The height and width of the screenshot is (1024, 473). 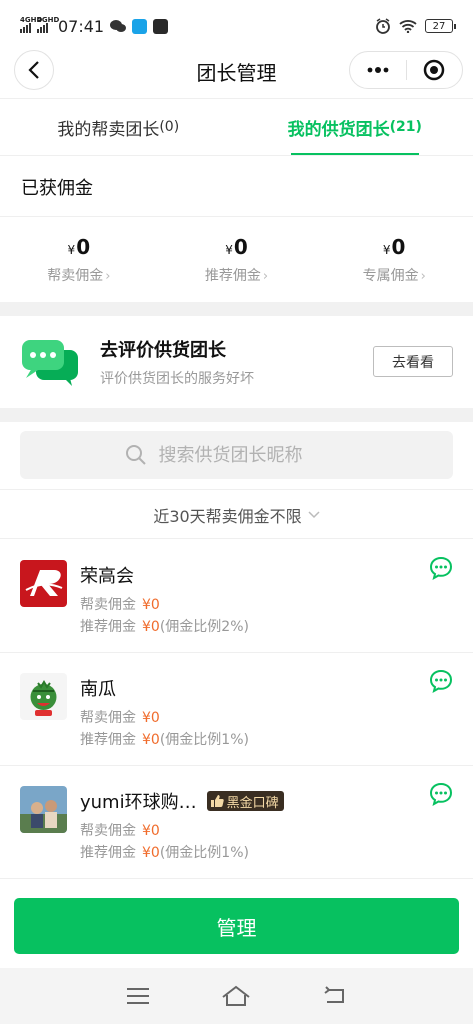 I want to click on search-box, so click(x=236, y=455).